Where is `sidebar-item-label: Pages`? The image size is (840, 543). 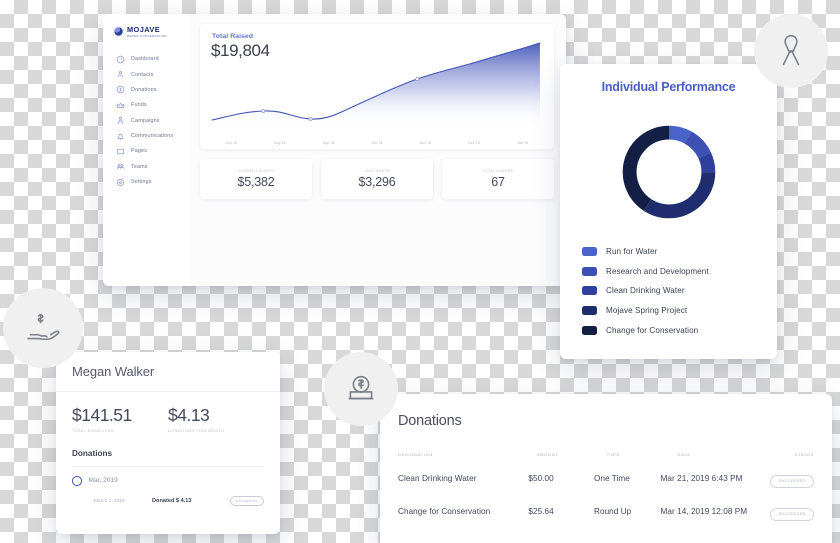
sidebar-item-label: Pages is located at coordinates (139, 151).